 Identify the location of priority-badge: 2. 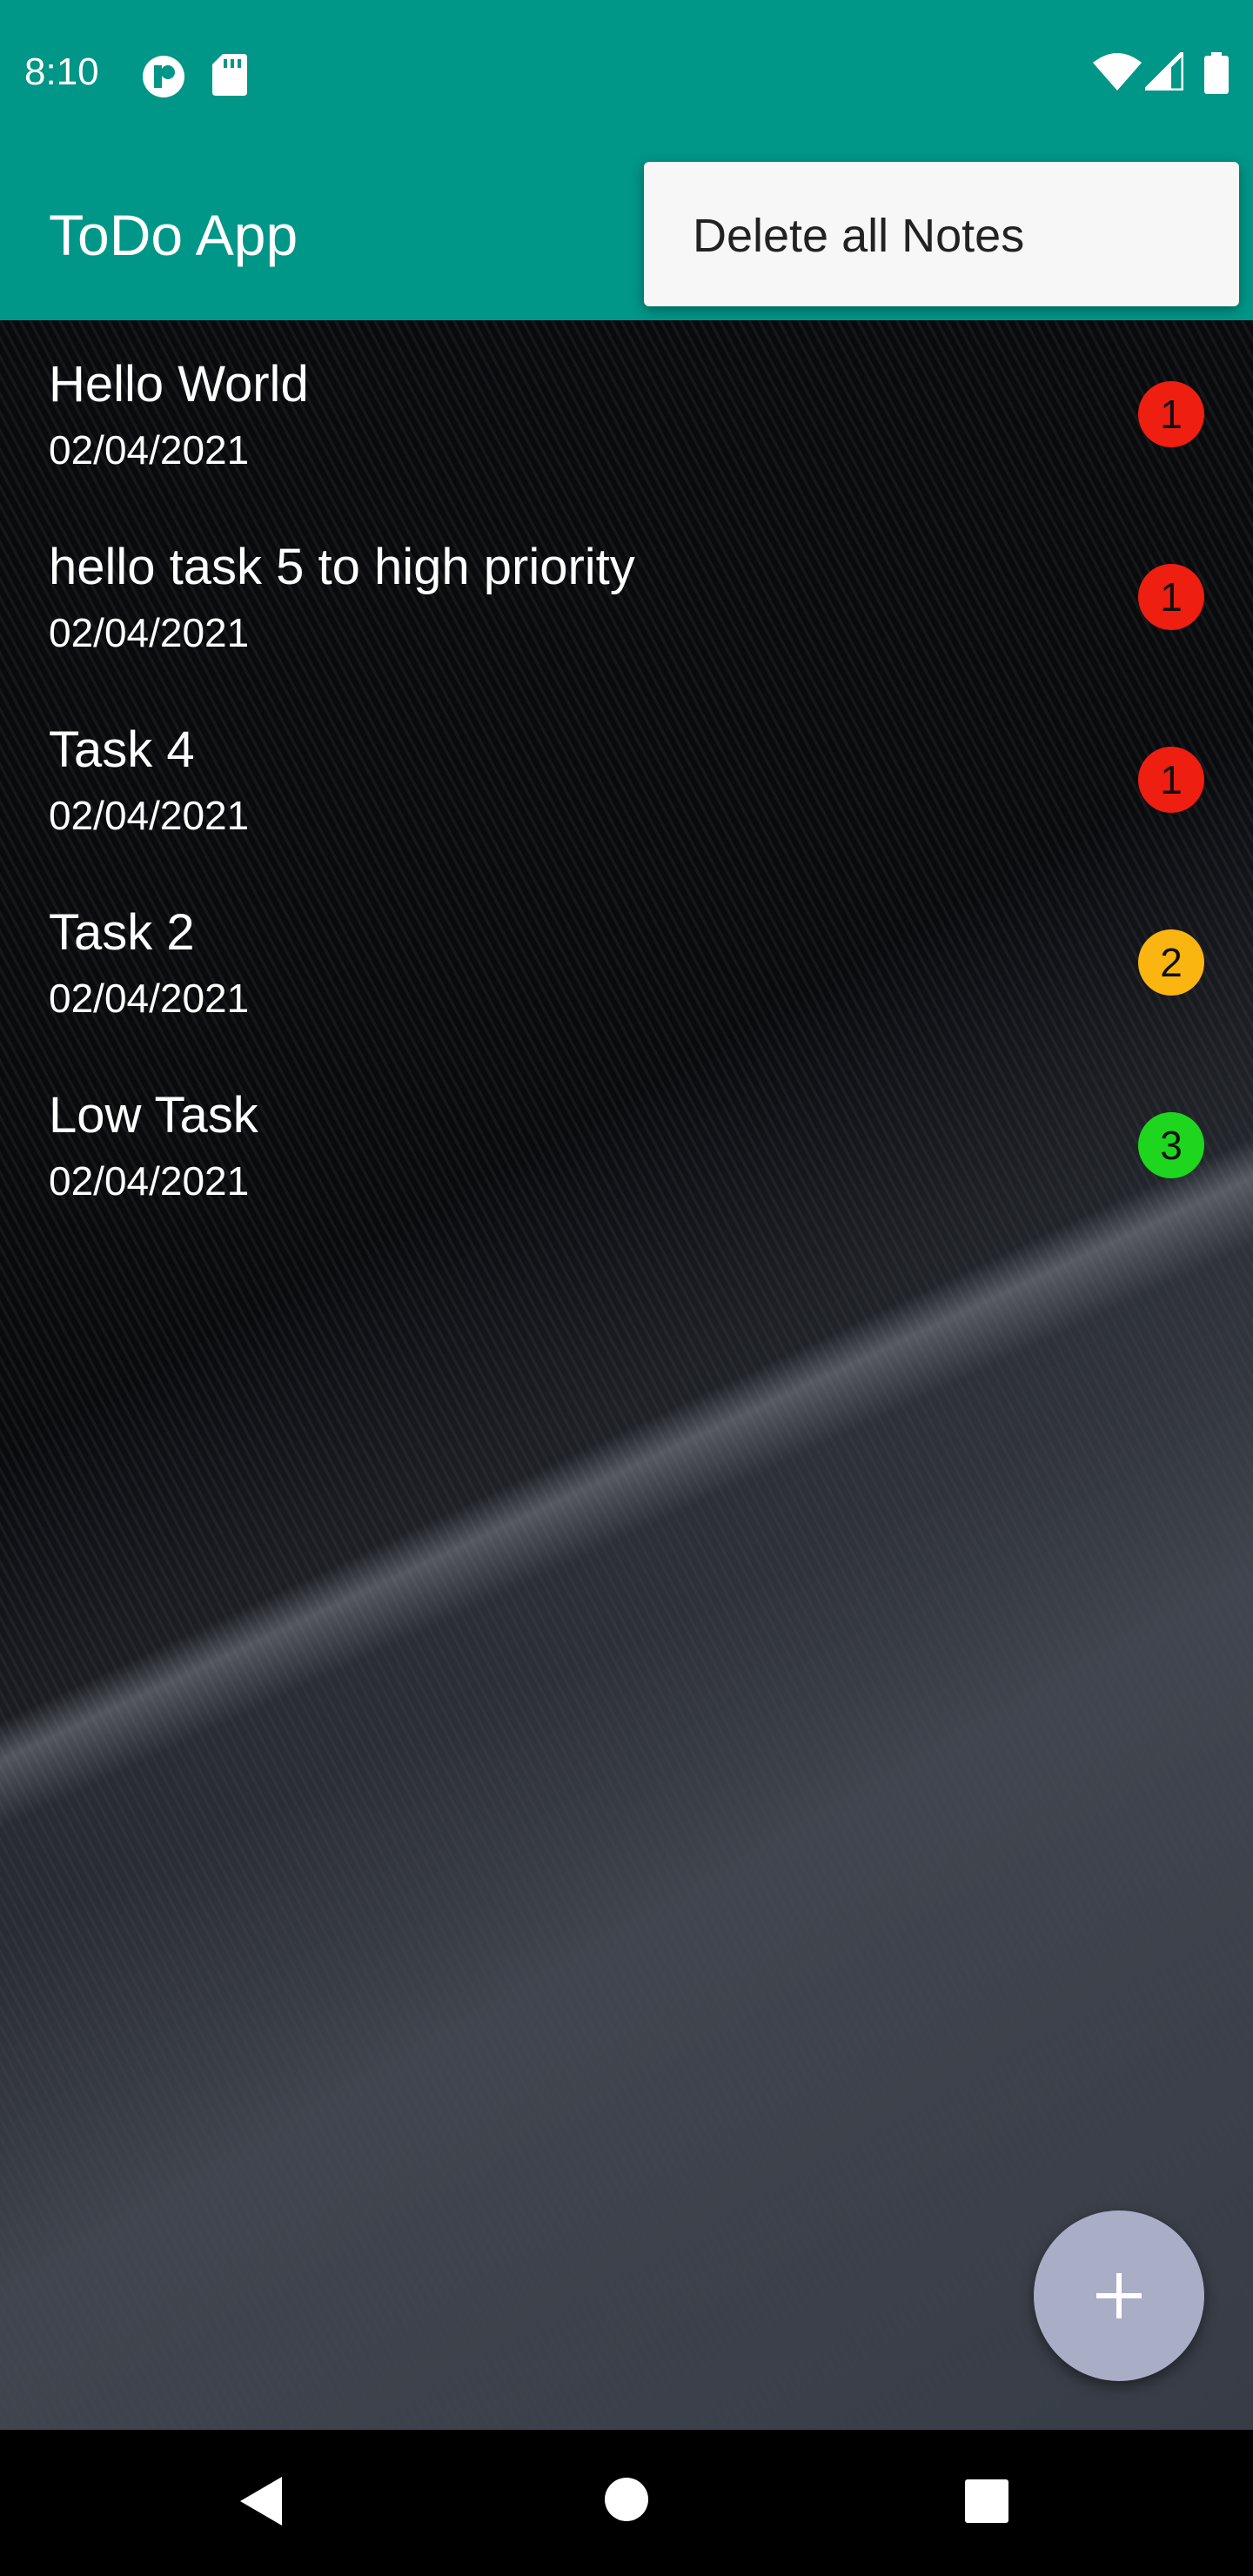
(1171, 962).